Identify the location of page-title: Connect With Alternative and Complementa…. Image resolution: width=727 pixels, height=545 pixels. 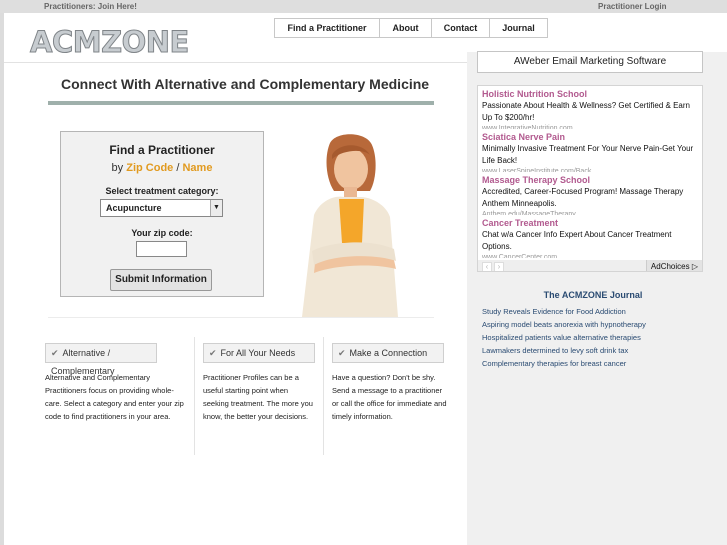
(245, 84).